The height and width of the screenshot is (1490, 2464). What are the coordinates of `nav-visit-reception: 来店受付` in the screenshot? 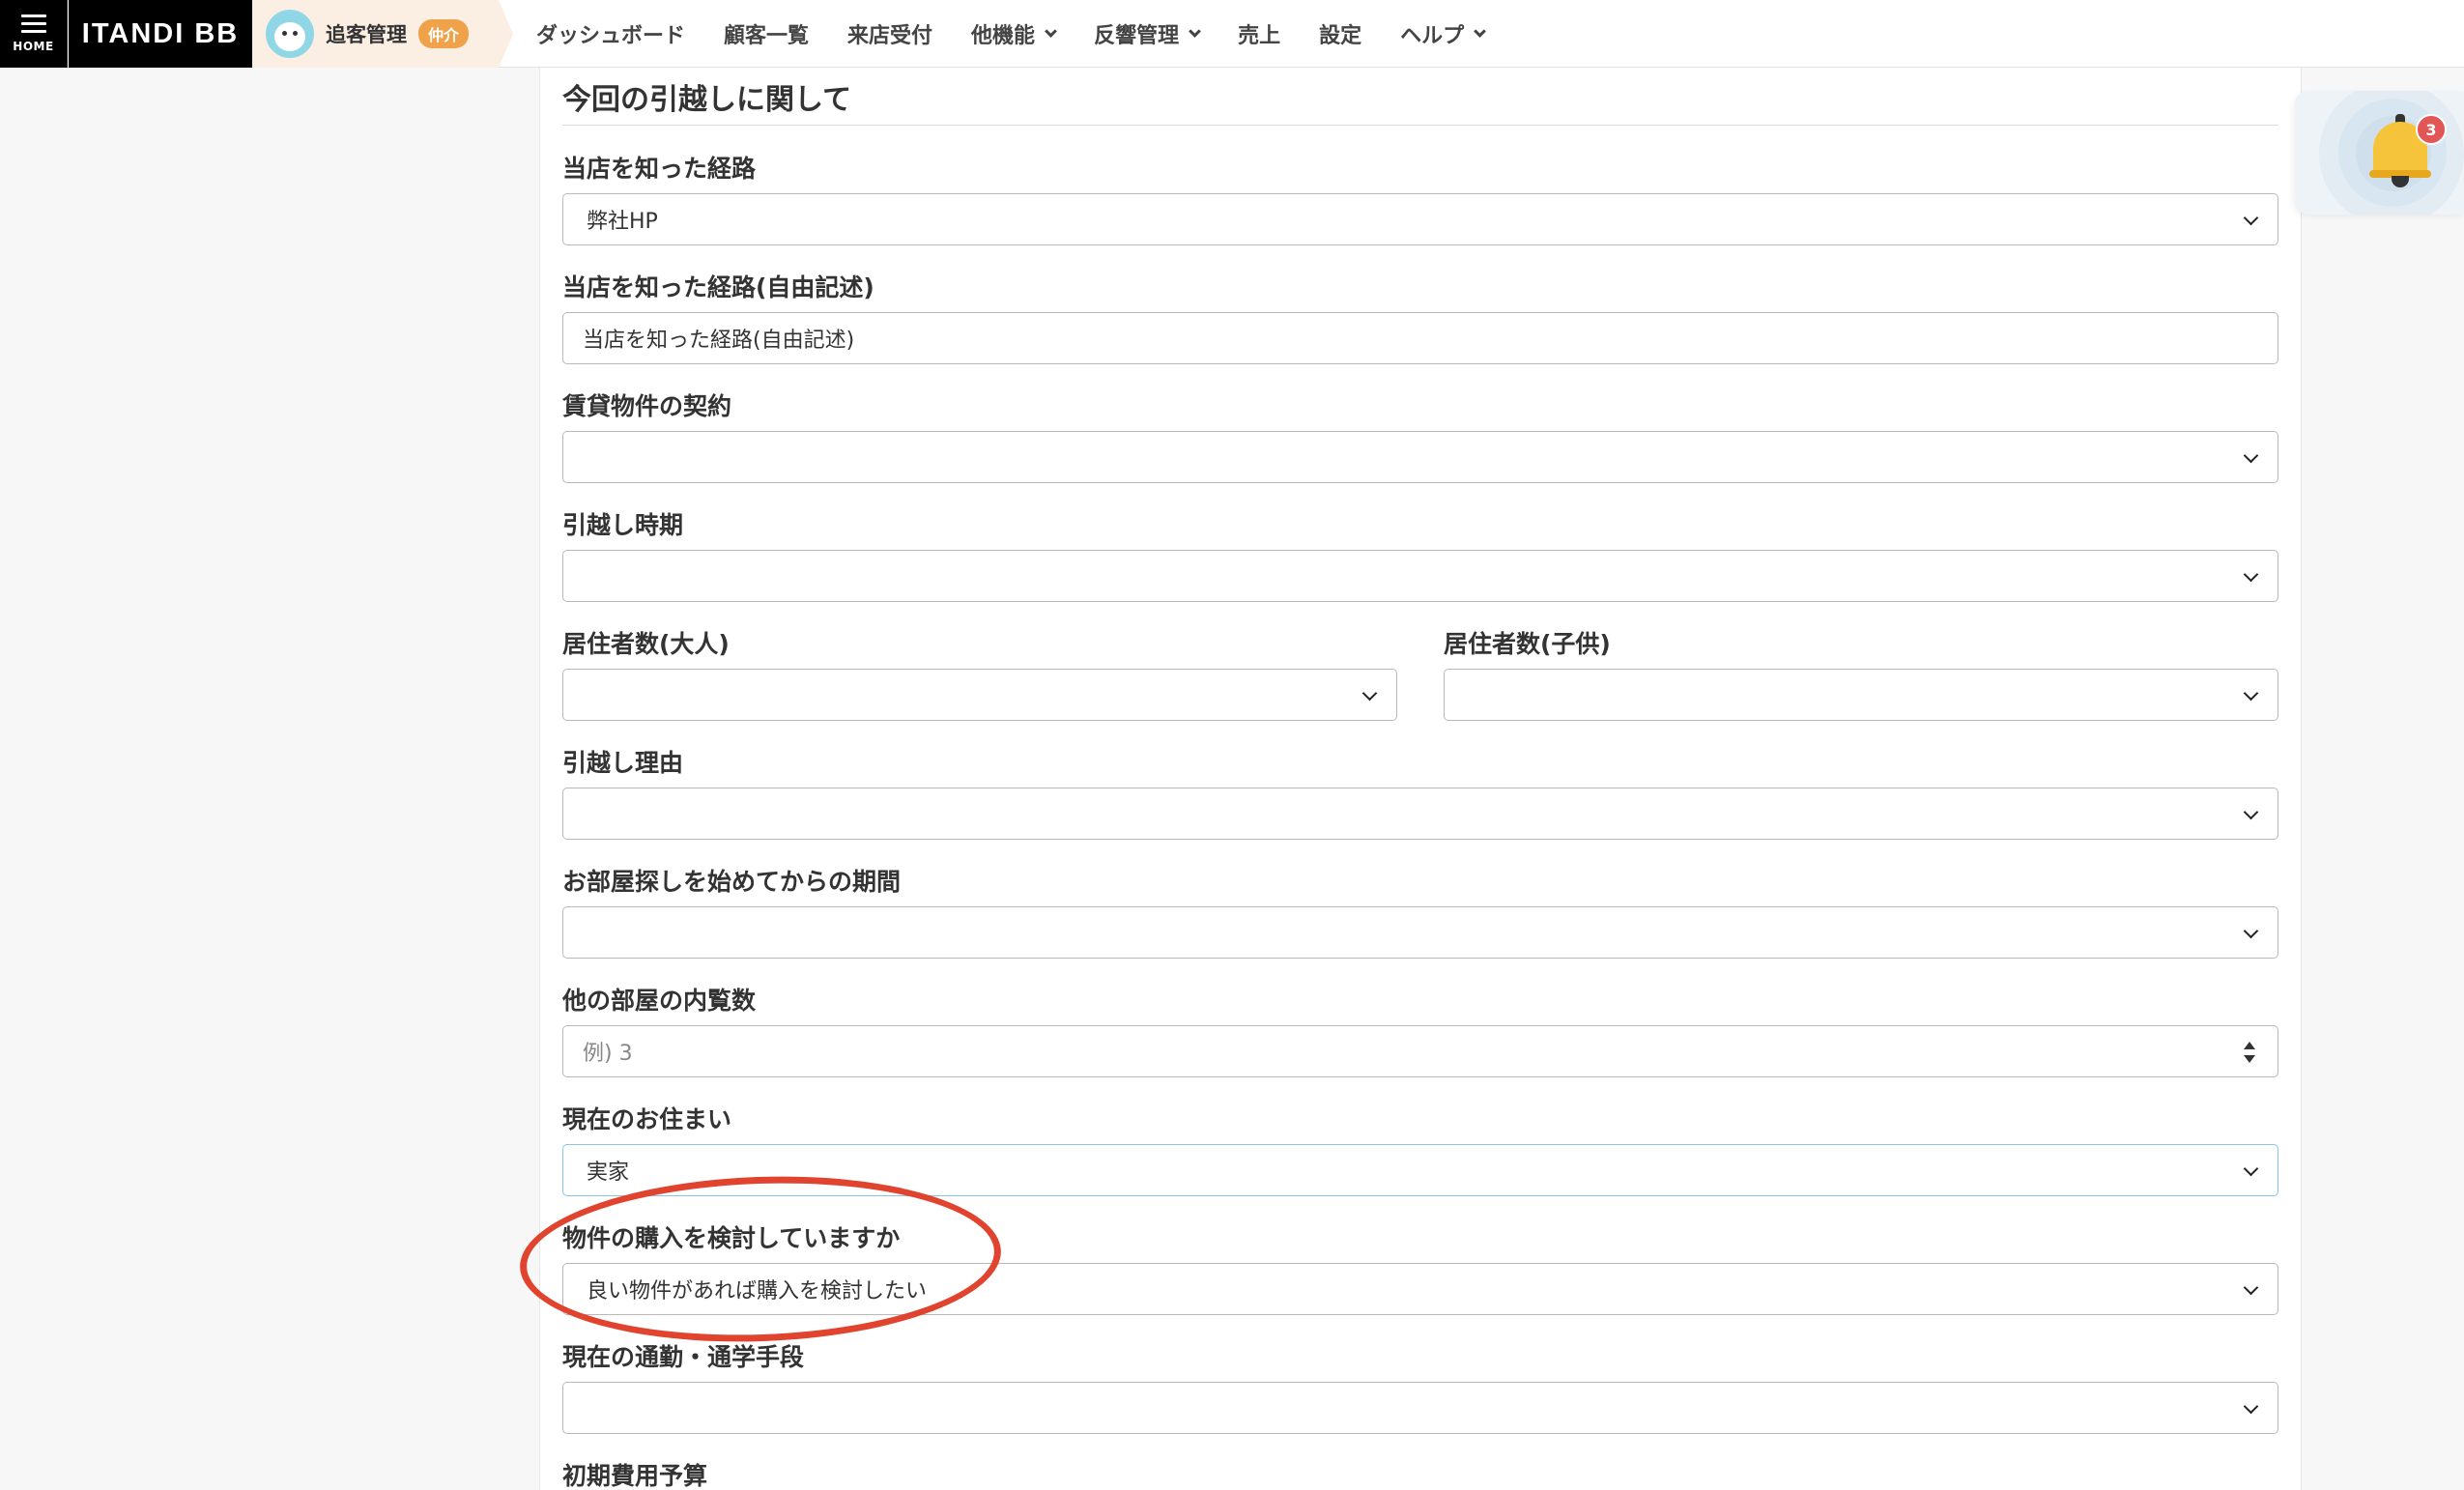 It's located at (890, 33).